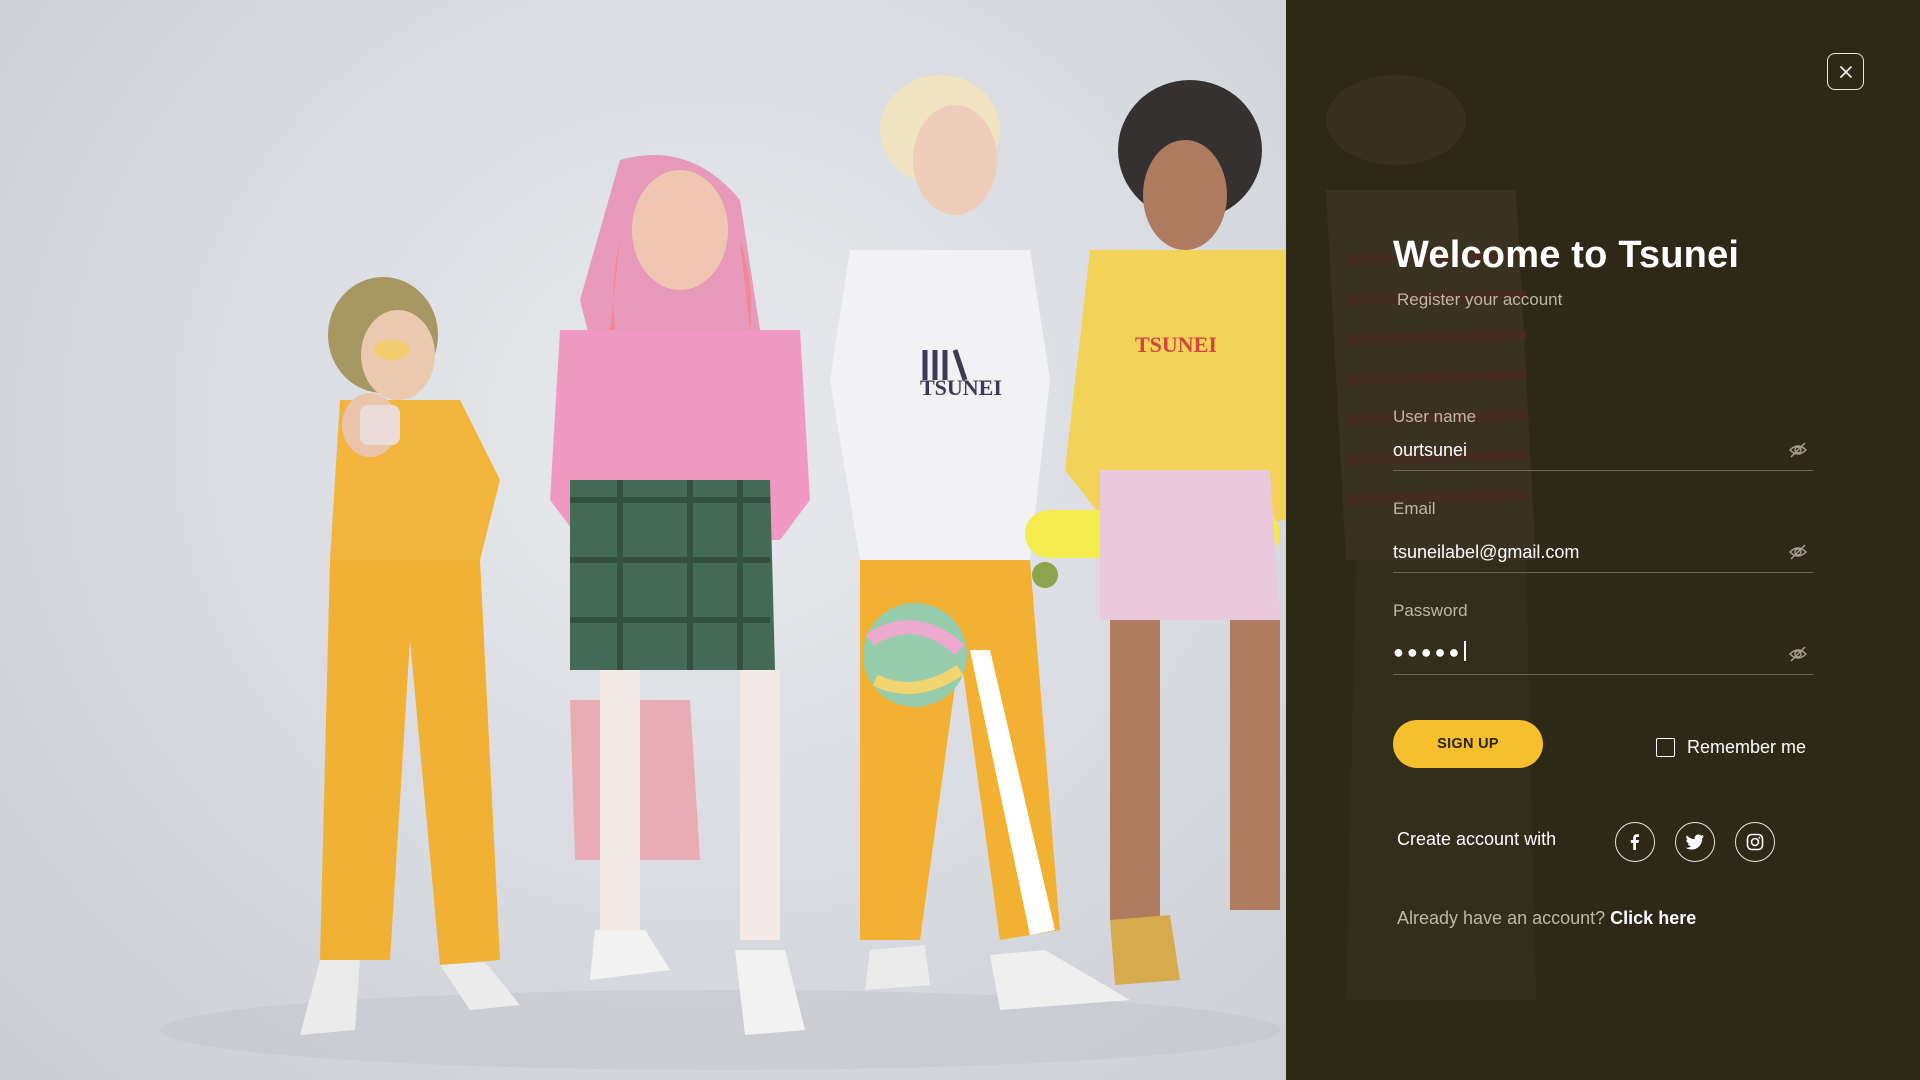  I want to click on login-link: Click here, so click(1653, 918).